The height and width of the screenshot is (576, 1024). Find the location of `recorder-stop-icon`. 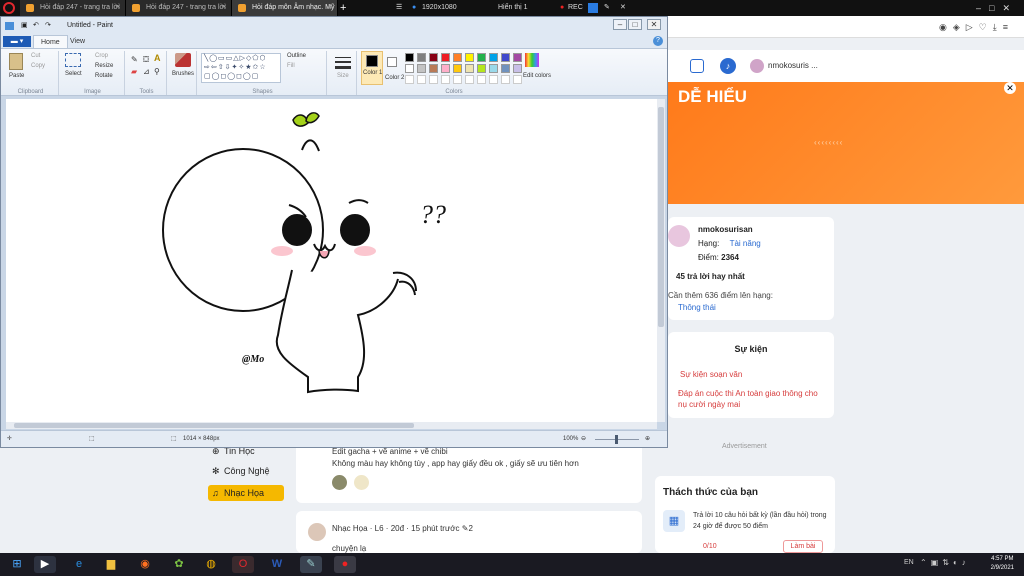

recorder-stop-icon is located at coordinates (593, 8).